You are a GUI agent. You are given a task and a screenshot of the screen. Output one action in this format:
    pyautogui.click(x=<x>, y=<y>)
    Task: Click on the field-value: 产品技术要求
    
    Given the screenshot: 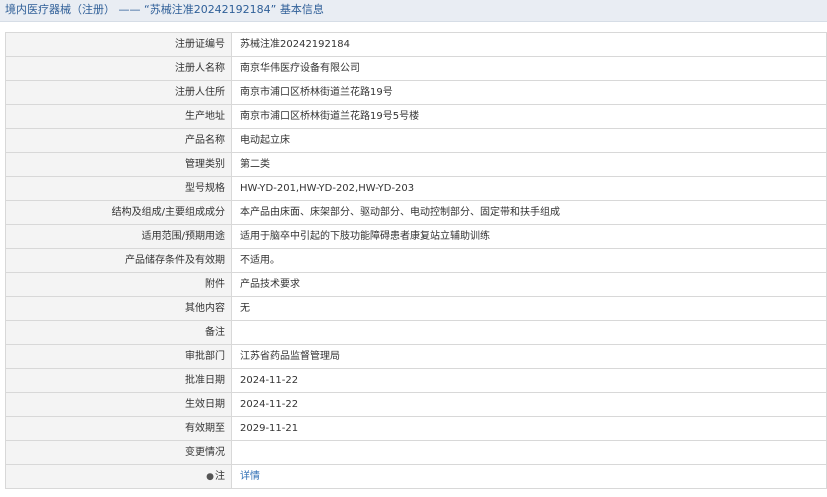 What is the action you would take?
    pyautogui.click(x=529, y=284)
    